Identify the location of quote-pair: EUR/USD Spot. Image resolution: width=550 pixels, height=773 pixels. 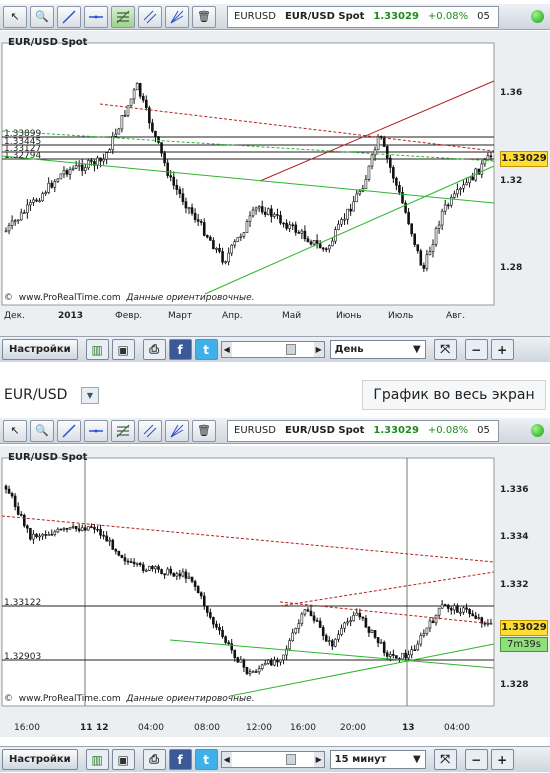
(324, 16).